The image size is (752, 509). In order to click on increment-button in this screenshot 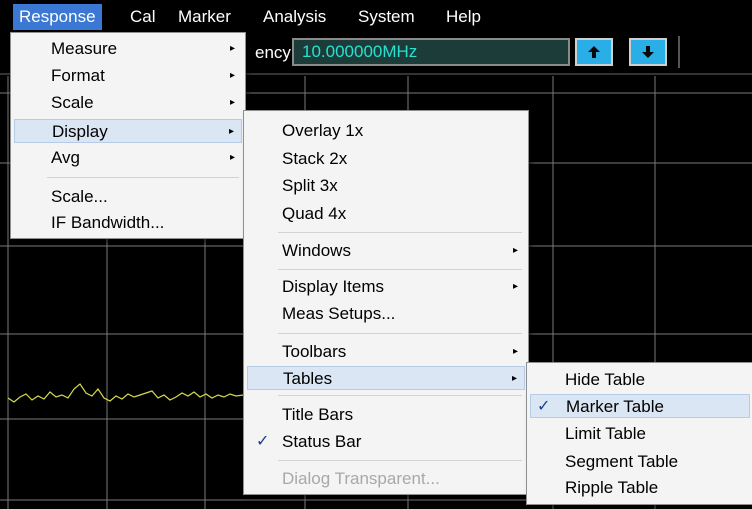, I will do `click(594, 52)`.